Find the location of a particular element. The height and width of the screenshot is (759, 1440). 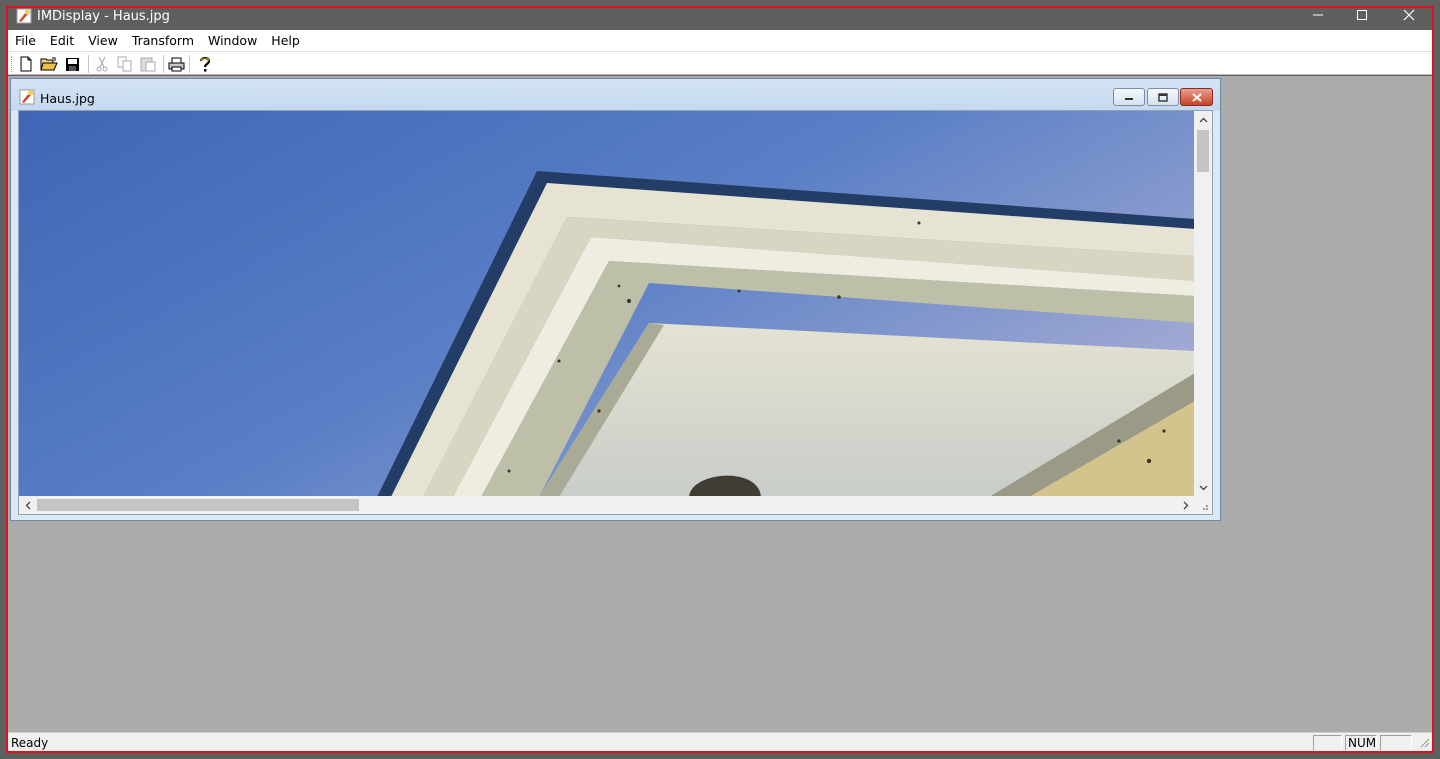

help-icon is located at coordinates (205, 64).